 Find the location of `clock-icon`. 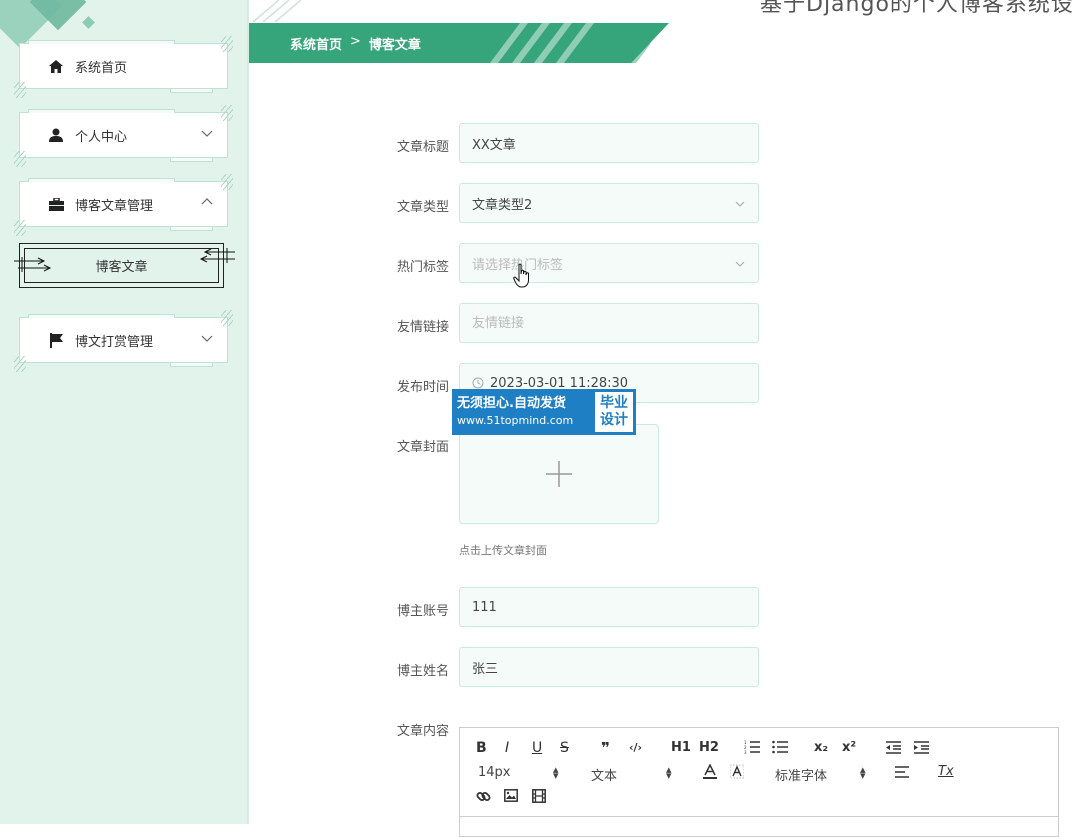

clock-icon is located at coordinates (478, 383).